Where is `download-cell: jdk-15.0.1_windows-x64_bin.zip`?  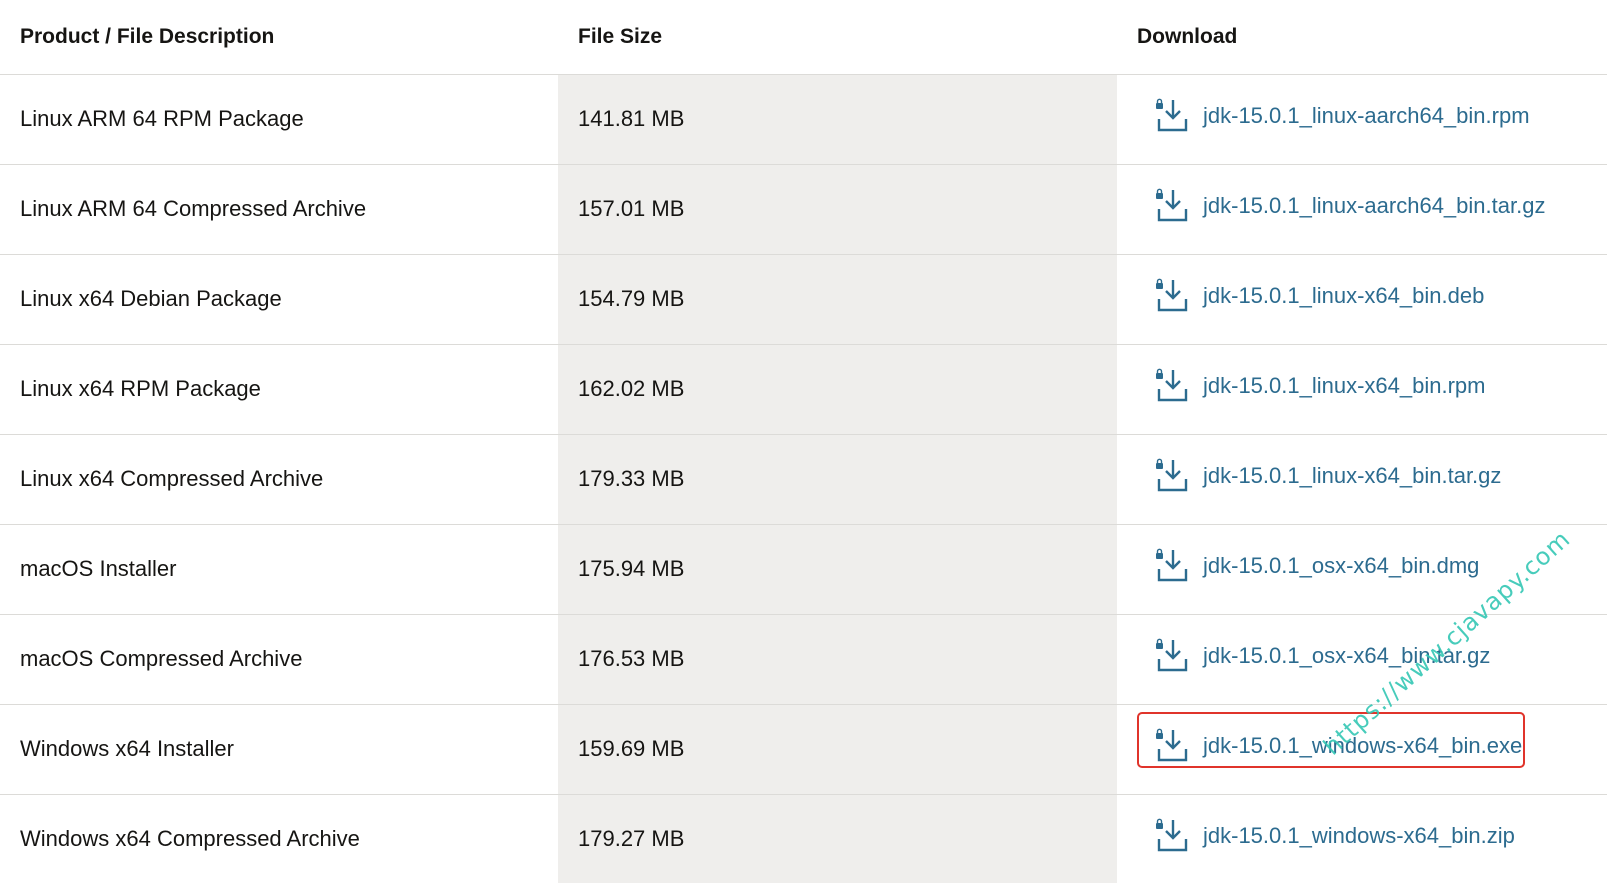
download-cell: jdk-15.0.1_windows-x64_bin.zip is located at coordinates (1362, 838).